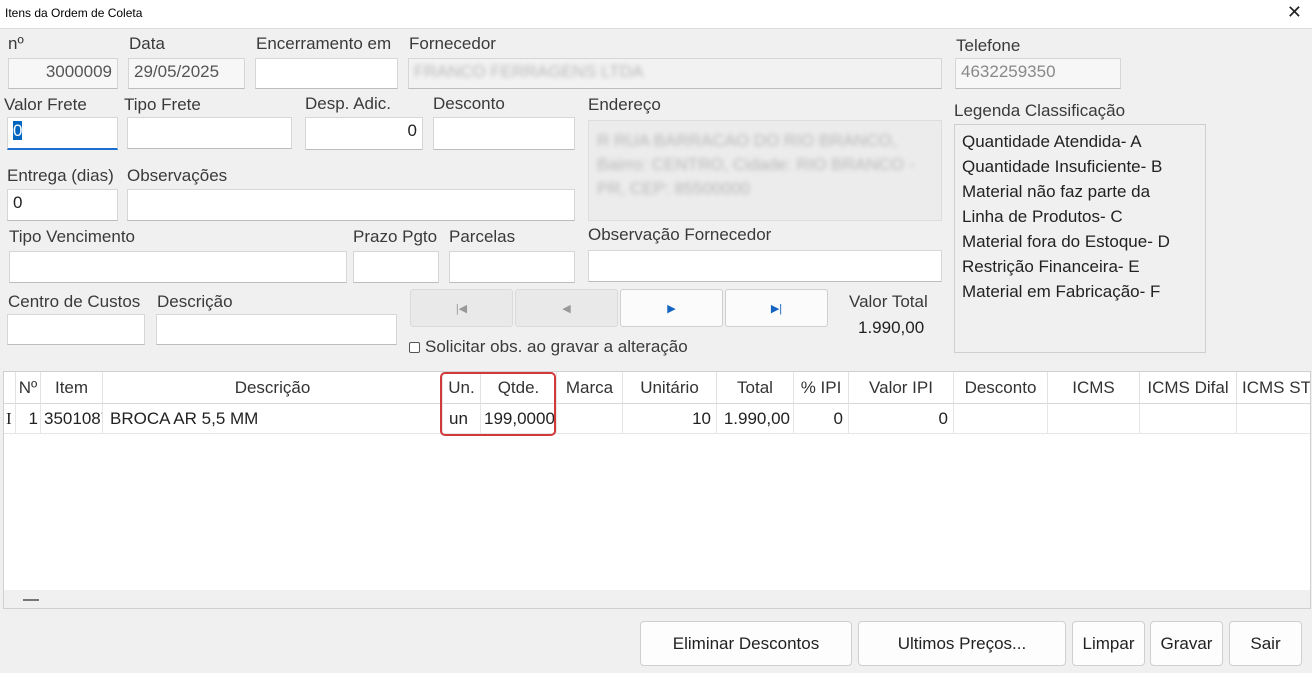 The image size is (1312, 673). I want to click on prior-record-button: ◀, so click(566, 308).